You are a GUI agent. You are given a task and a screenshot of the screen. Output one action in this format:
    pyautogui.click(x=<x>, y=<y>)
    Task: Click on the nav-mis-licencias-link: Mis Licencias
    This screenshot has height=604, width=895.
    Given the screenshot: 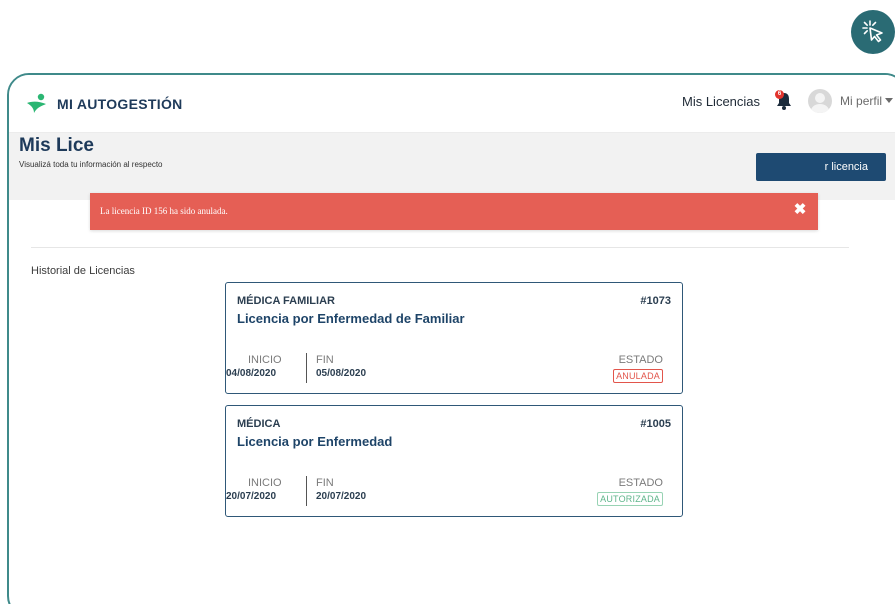 What is the action you would take?
    pyautogui.click(x=721, y=101)
    